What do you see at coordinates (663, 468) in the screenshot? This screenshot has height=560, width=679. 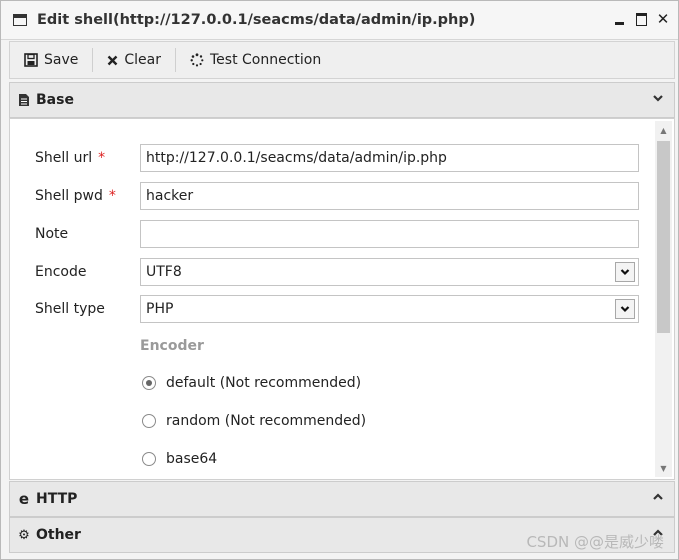 I see `scroll-down-arrow-icon: ▼` at bounding box center [663, 468].